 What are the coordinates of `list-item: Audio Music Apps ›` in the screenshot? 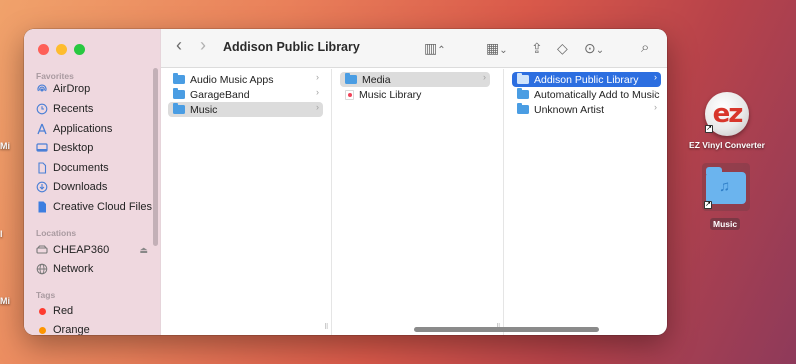 It's located at (245, 79).